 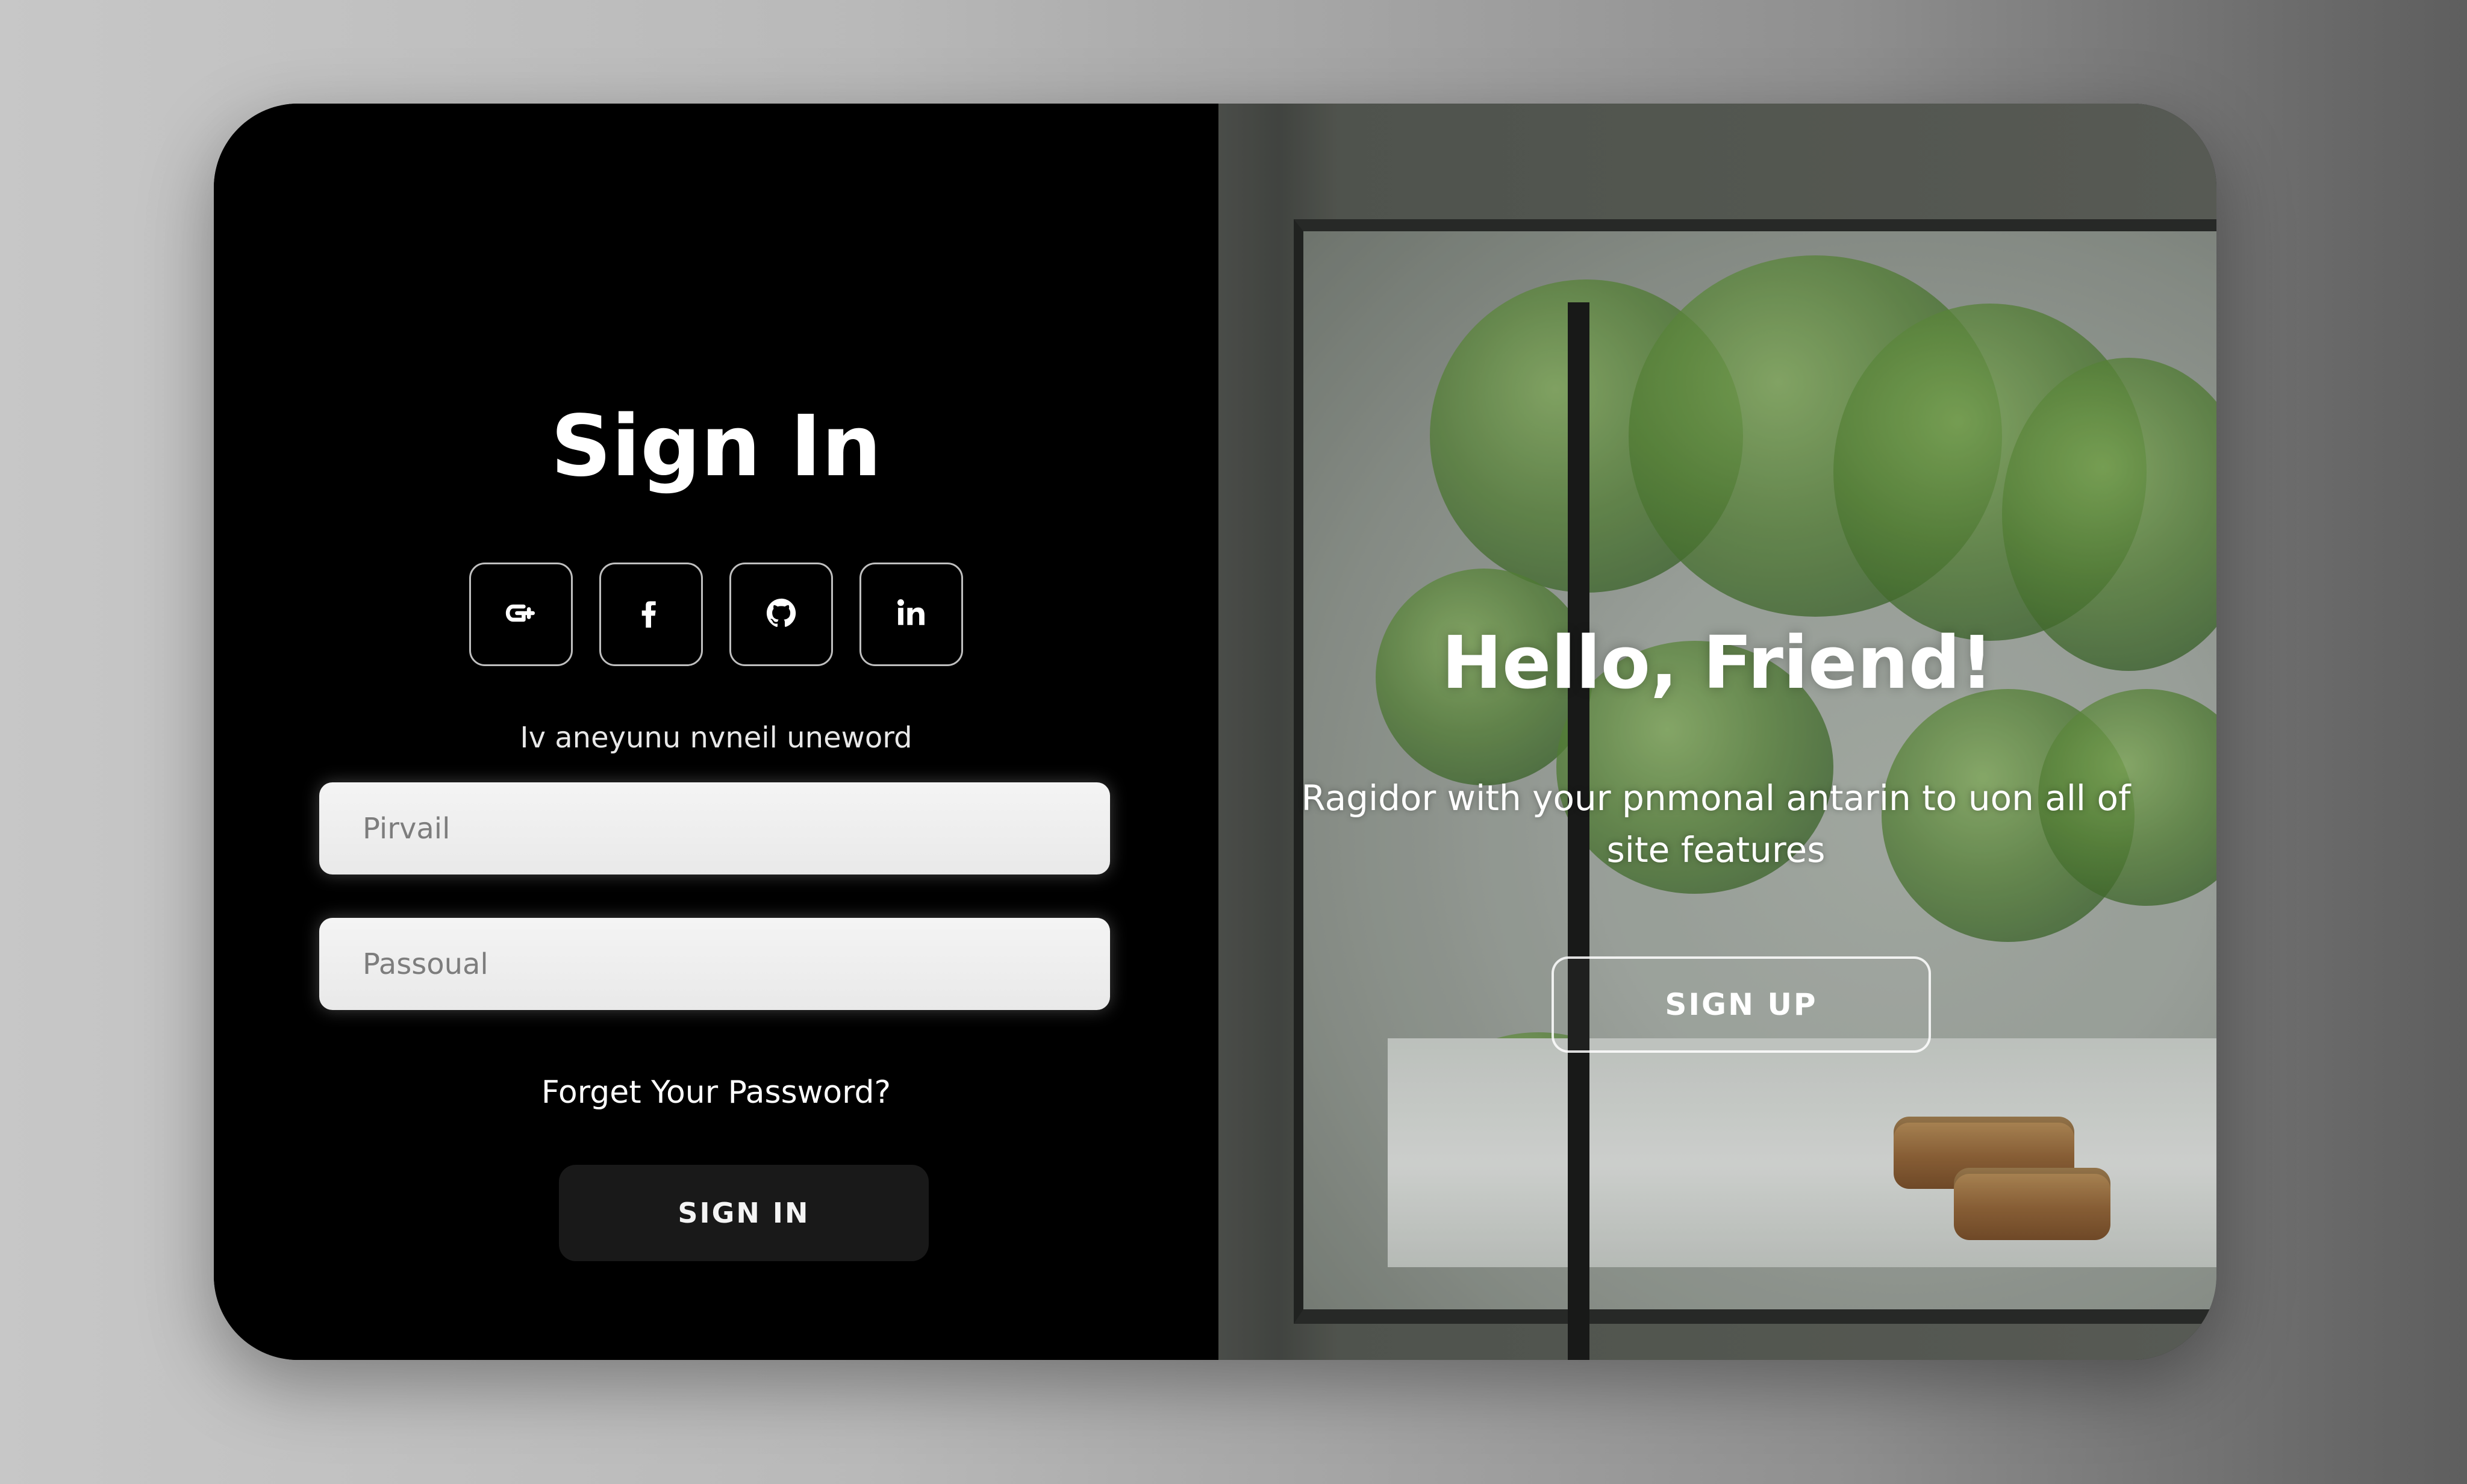 I want to click on hello-title: Hello, Friend!, so click(x=1717, y=664).